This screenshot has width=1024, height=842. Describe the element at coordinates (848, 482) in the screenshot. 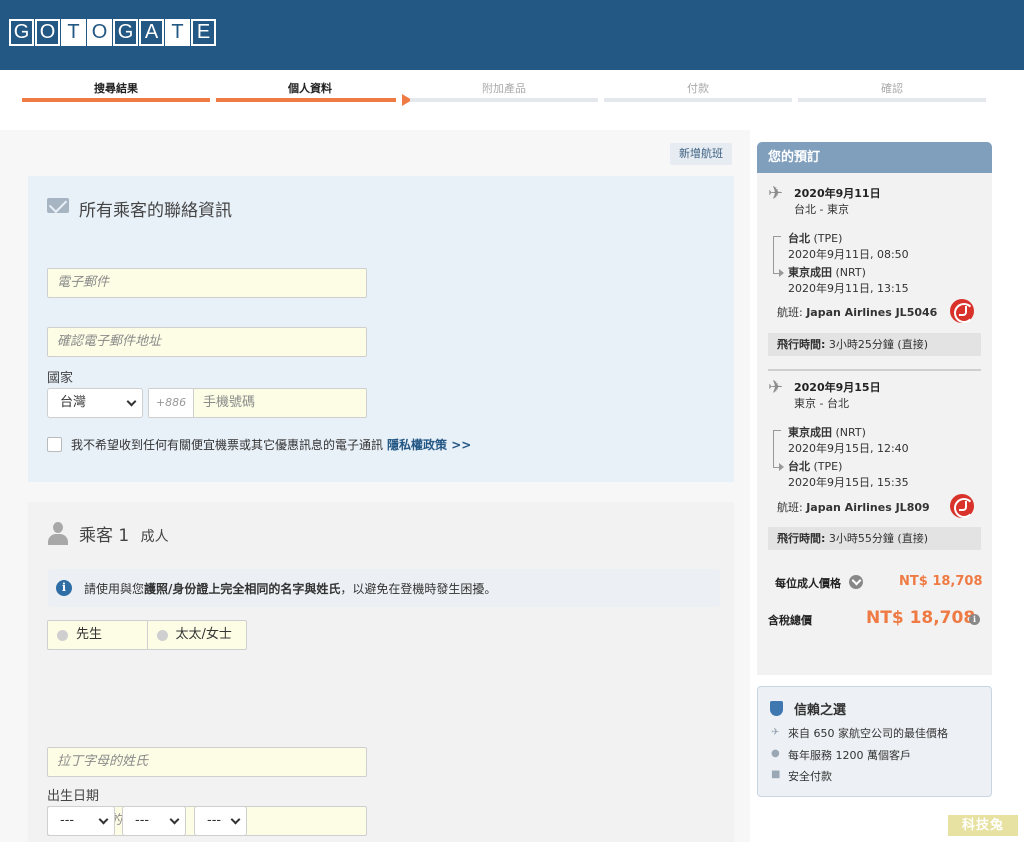

I see `arrival-time: 2020年9月15日, 15:35` at that location.